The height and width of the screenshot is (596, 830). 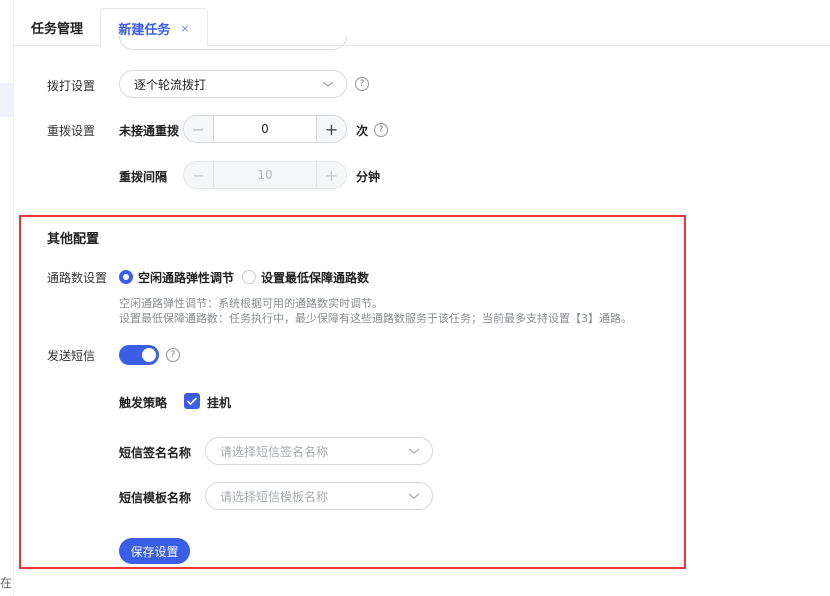 I want to click on hangup-checkbox, so click(x=192, y=401).